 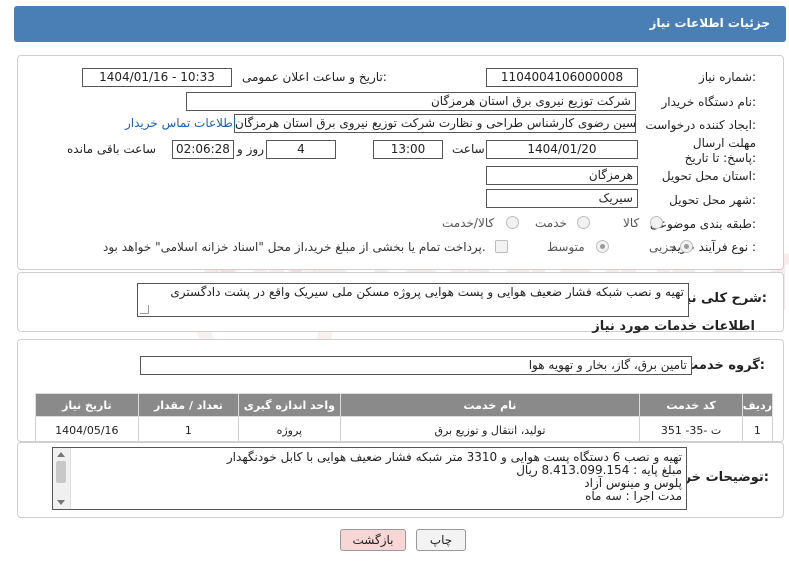 What do you see at coordinates (757, 405) in the screenshot?
I see `col-header-row-number: ردیف` at bounding box center [757, 405].